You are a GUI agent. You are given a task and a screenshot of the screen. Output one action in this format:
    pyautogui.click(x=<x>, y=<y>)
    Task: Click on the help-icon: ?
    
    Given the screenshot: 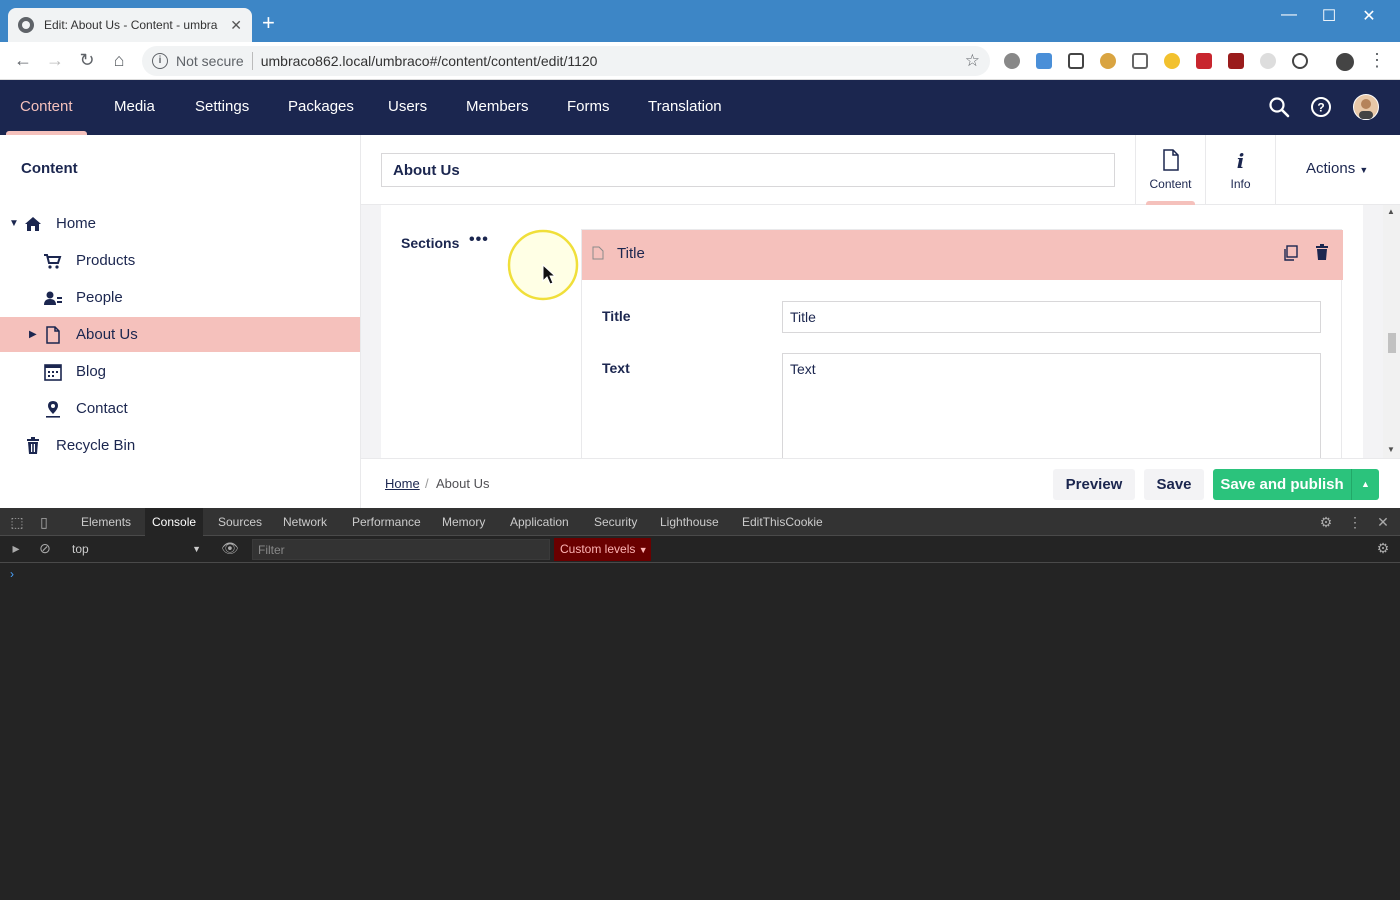 What is the action you would take?
    pyautogui.click(x=1321, y=107)
    